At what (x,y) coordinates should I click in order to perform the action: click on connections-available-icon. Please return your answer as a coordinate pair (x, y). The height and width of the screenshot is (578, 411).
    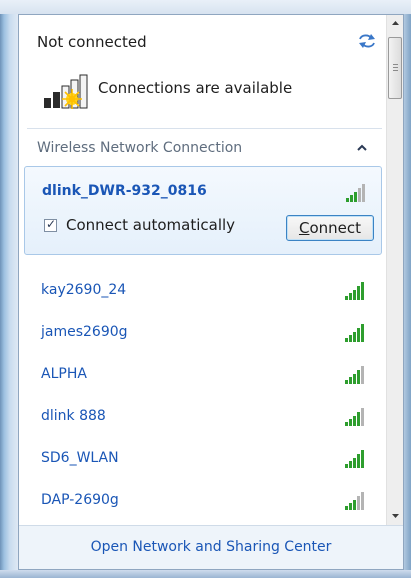
    Looking at the image, I should click on (66, 91).